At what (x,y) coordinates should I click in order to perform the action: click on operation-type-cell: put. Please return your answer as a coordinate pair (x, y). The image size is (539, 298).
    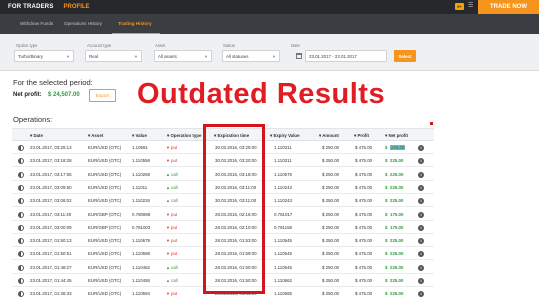
    Looking at the image, I should click on (174, 254).